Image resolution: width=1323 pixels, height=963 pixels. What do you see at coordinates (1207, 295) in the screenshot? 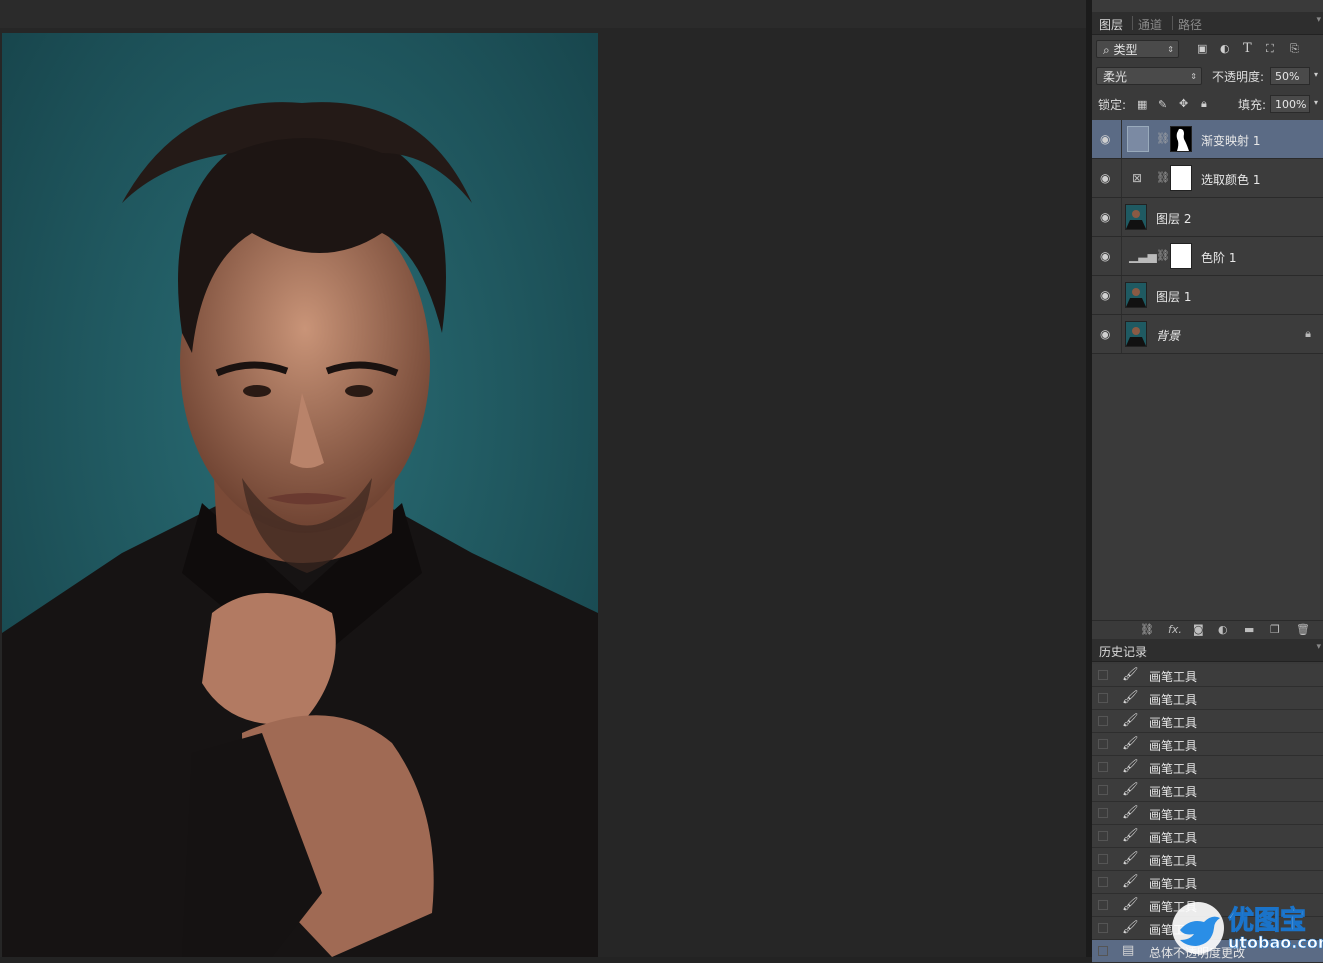
I see `layer-row-layer-1: ◉ 图层 1` at bounding box center [1207, 295].